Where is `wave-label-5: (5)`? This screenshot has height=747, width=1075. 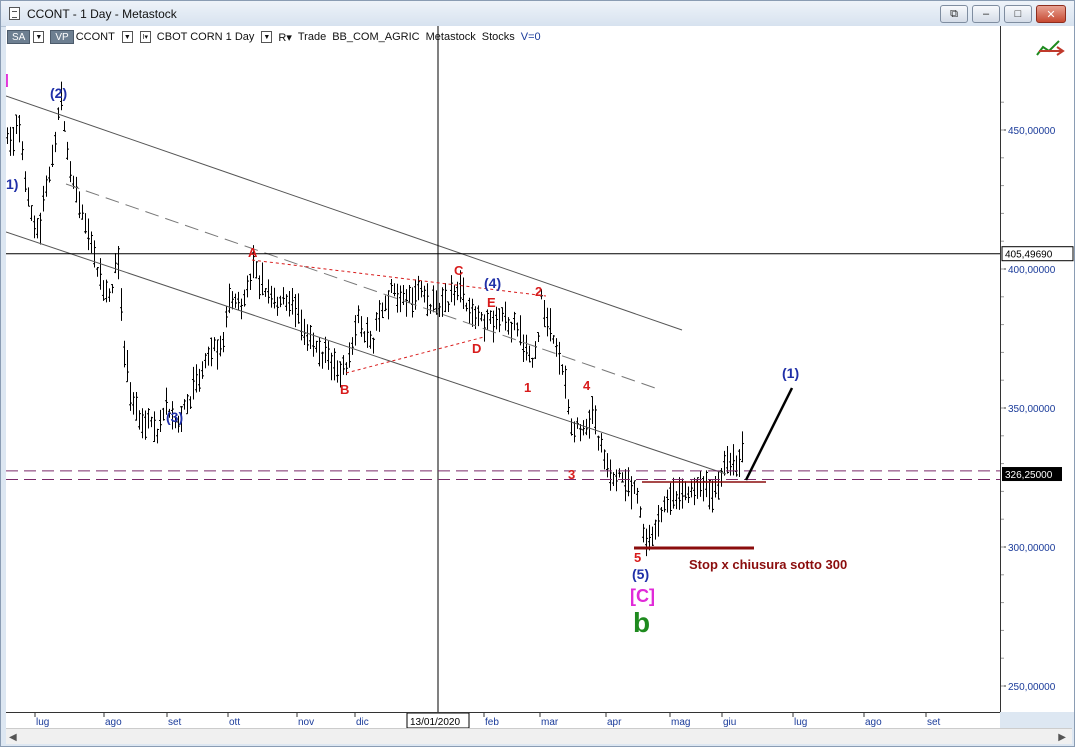 wave-label-5: (5) is located at coordinates (640, 574).